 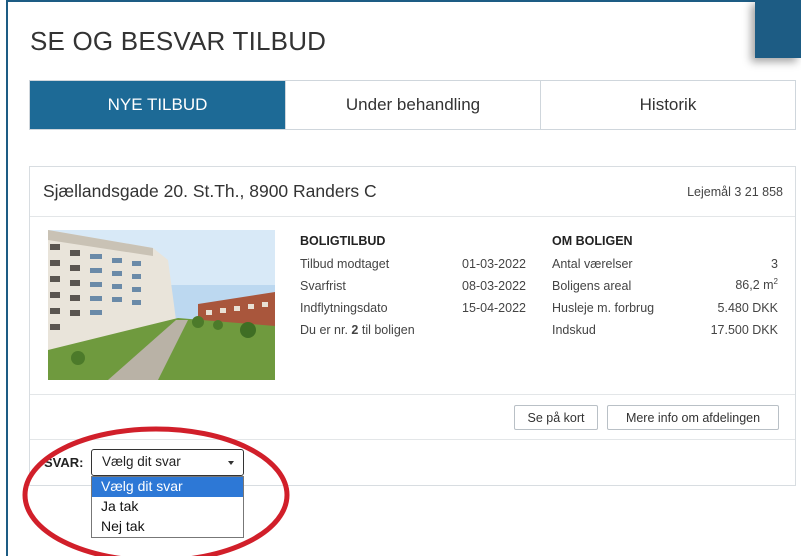 What do you see at coordinates (388, 330) in the screenshot?
I see `queue-suffix: til boligen` at bounding box center [388, 330].